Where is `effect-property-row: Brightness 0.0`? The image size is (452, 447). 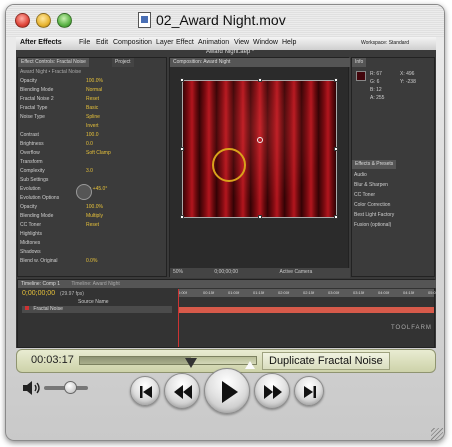
effect-property-row: Brightness 0.0 is located at coordinates (93, 145).